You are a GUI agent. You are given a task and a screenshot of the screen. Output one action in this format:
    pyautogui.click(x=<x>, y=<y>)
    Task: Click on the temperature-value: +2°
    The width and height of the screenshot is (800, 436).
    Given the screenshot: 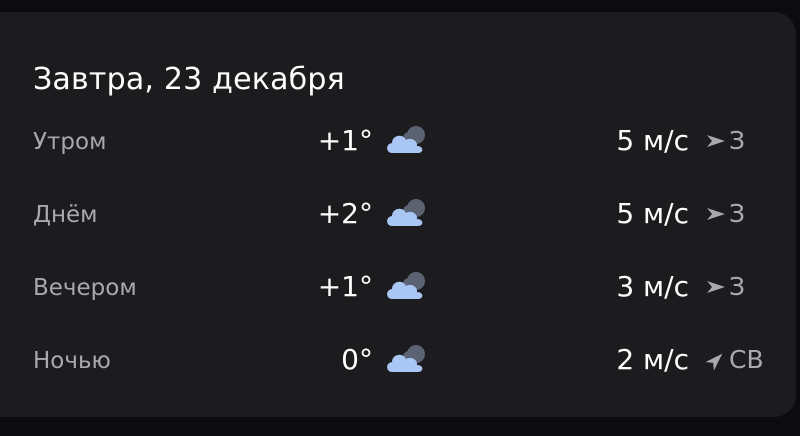 What is the action you would take?
    pyautogui.click(x=345, y=213)
    